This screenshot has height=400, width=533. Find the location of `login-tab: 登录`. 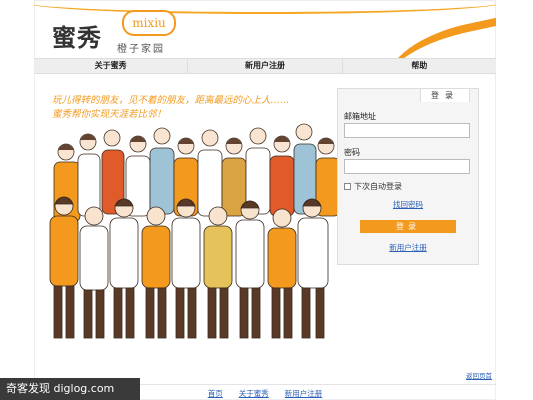

login-tab: 登录 is located at coordinates (445, 95).